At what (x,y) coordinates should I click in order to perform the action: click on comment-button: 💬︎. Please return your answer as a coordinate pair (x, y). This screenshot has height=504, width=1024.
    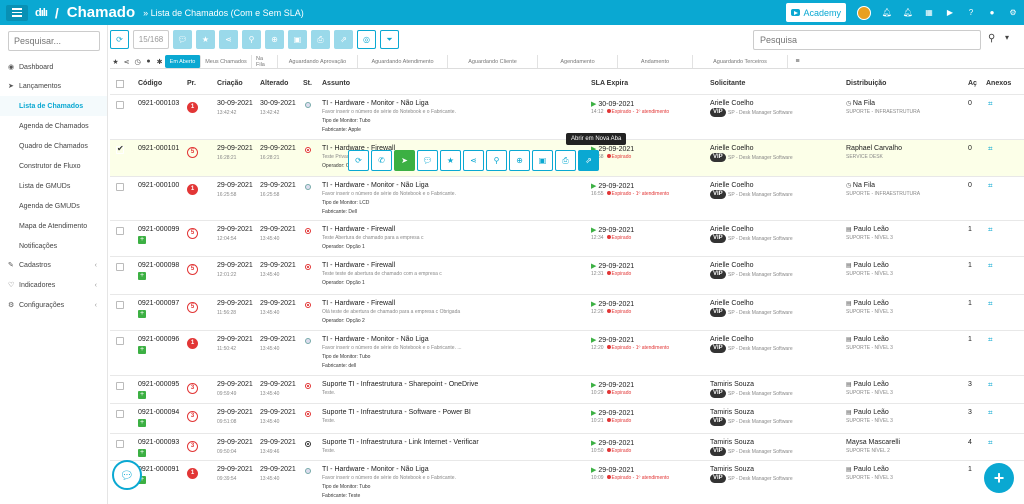
    Looking at the image, I should click on (182, 39).